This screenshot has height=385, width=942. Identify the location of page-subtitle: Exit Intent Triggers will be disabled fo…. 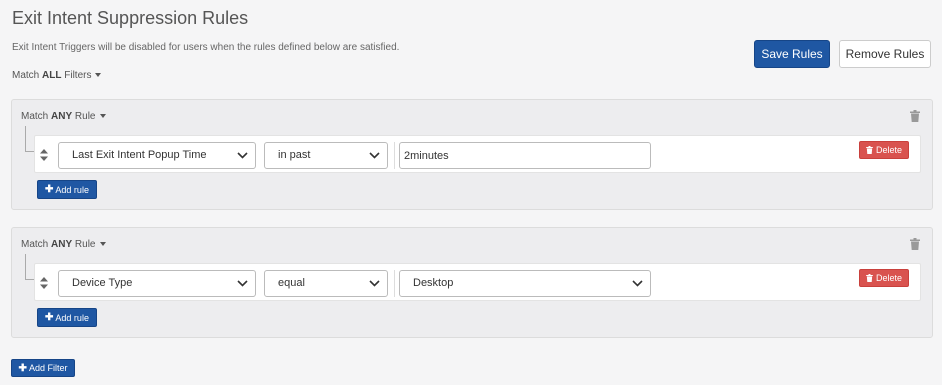
(206, 47).